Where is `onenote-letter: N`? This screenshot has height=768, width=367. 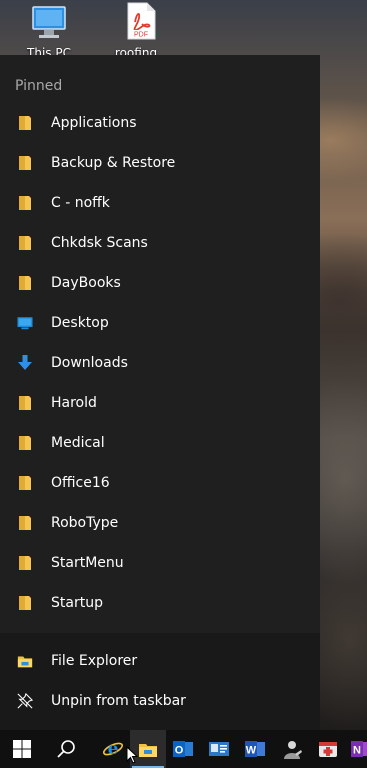 onenote-letter: N is located at coordinates (357, 751).